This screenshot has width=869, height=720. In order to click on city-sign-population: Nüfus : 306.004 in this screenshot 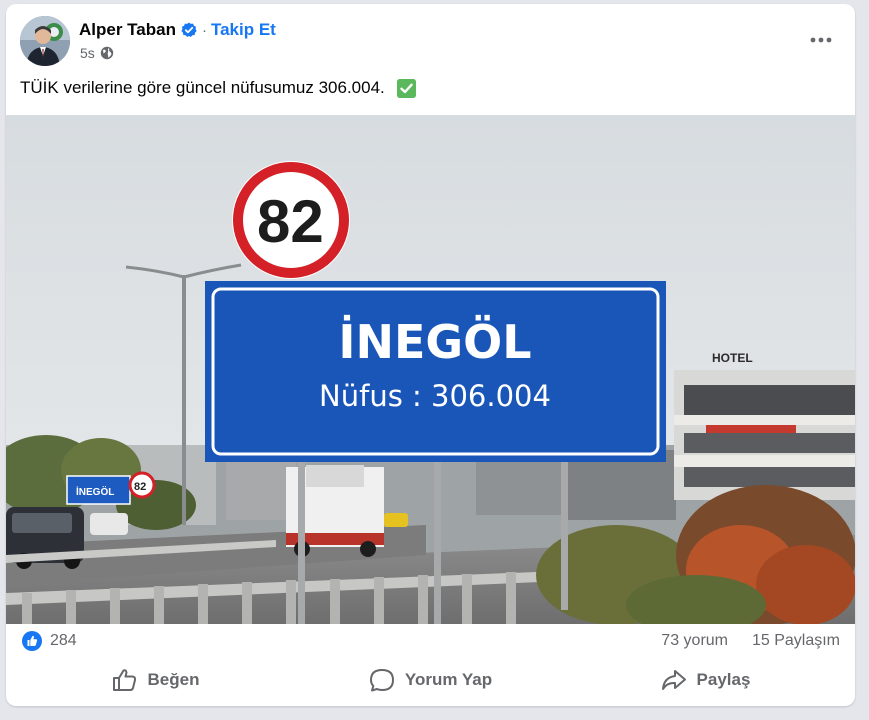, I will do `click(435, 396)`.